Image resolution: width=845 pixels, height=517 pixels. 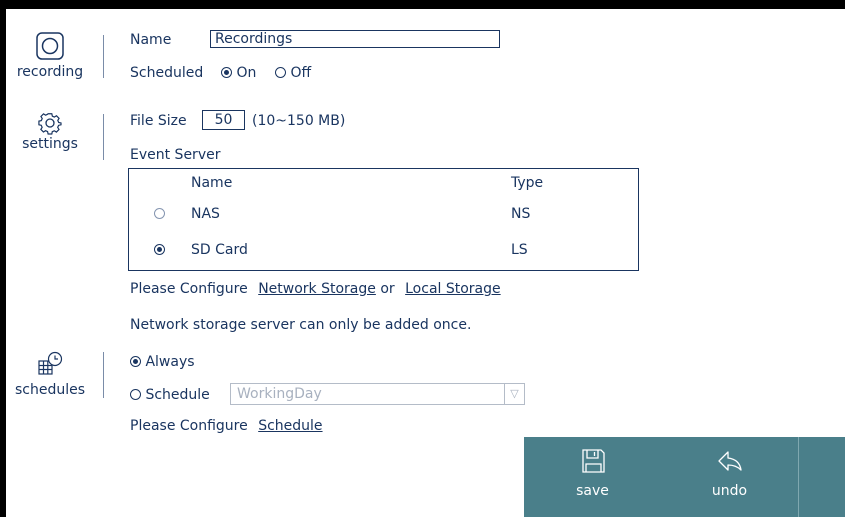 What do you see at coordinates (205, 214) in the screenshot?
I see `row-name: NAS` at bounding box center [205, 214].